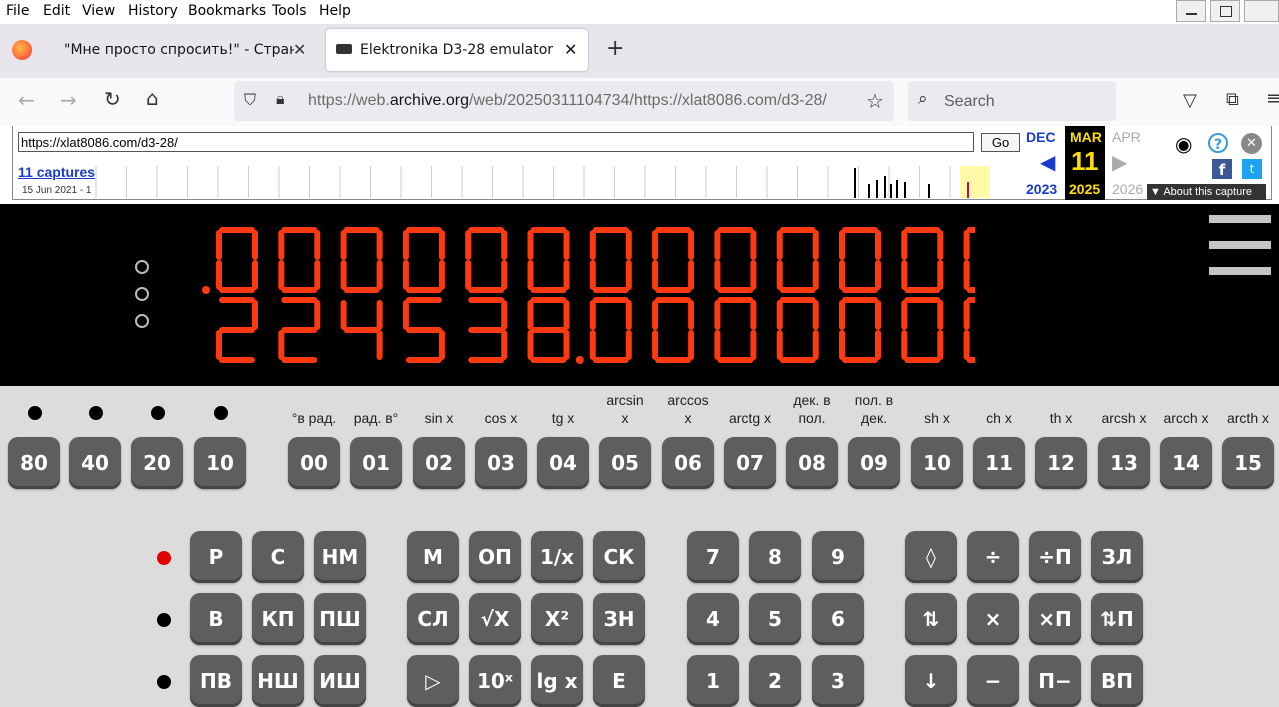 Image resolution: width=1279 pixels, height=707 pixels. What do you see at coordinates (216, 681) in the screenshot?
I see `key-left-2-0: ПВ` at bounding box center [216, 681].